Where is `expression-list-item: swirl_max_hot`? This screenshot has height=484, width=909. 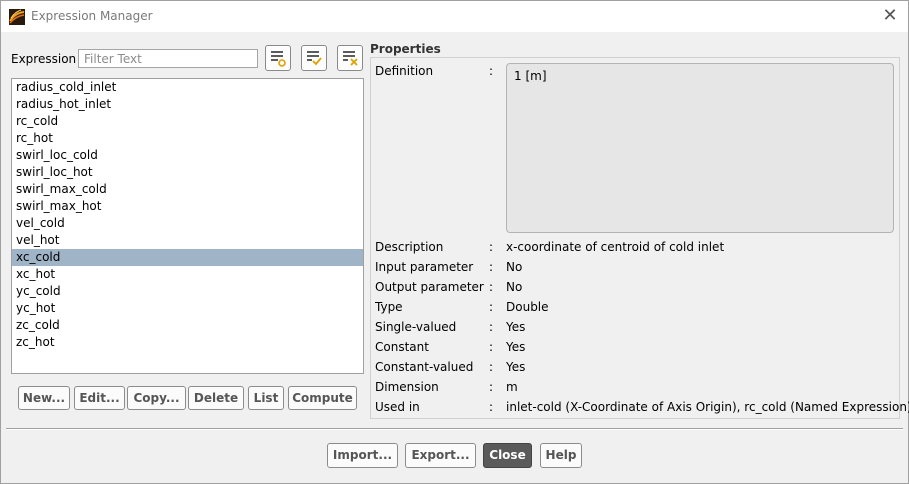 expression-list-item: swirl_max_hot is located at coordinates (187, 206).